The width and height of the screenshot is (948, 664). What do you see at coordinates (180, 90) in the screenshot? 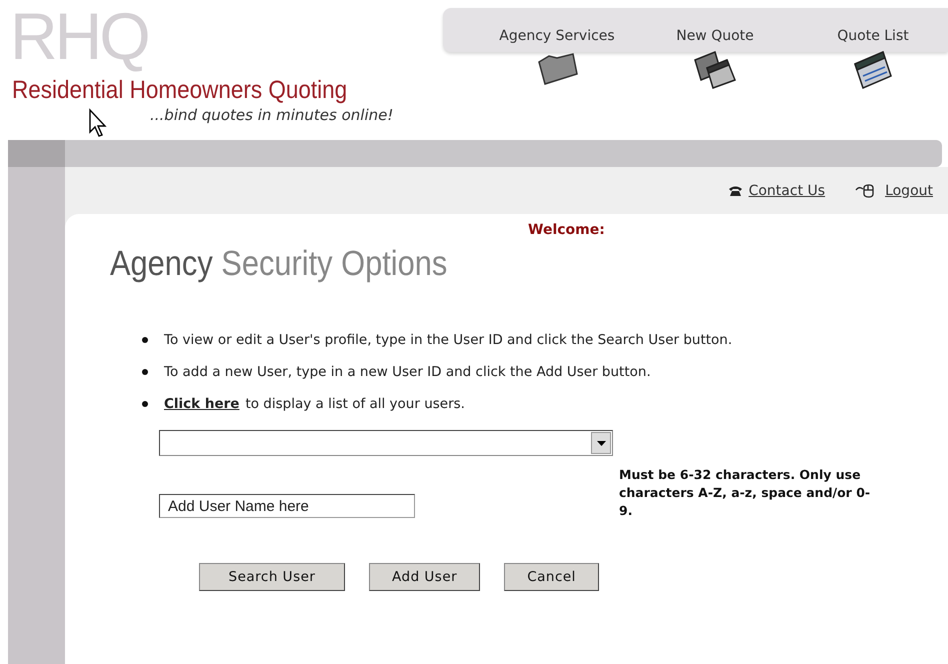
I see `site-title: Residential Homeowners Quoting` at bounding box center [180, 90].